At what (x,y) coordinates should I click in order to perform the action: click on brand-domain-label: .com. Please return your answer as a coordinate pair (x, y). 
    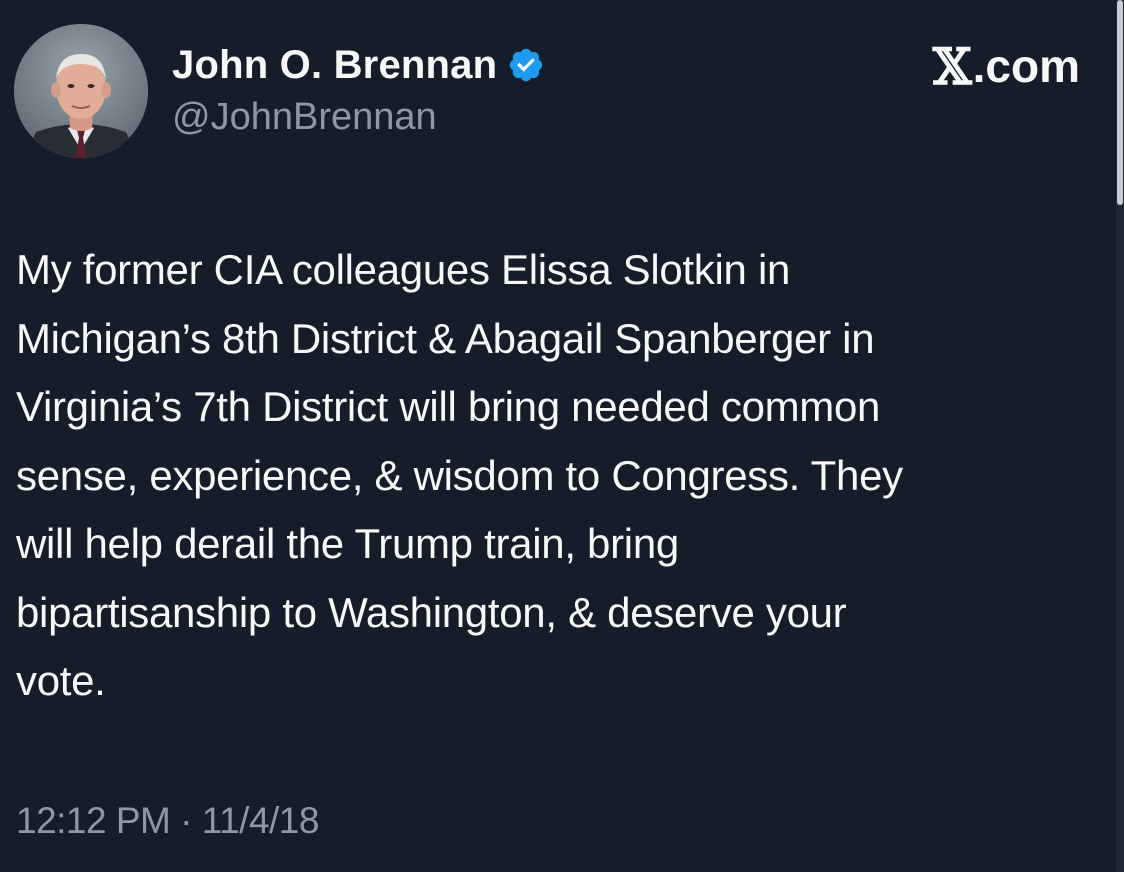
    Looking at the image, I should click on (1026, 66).